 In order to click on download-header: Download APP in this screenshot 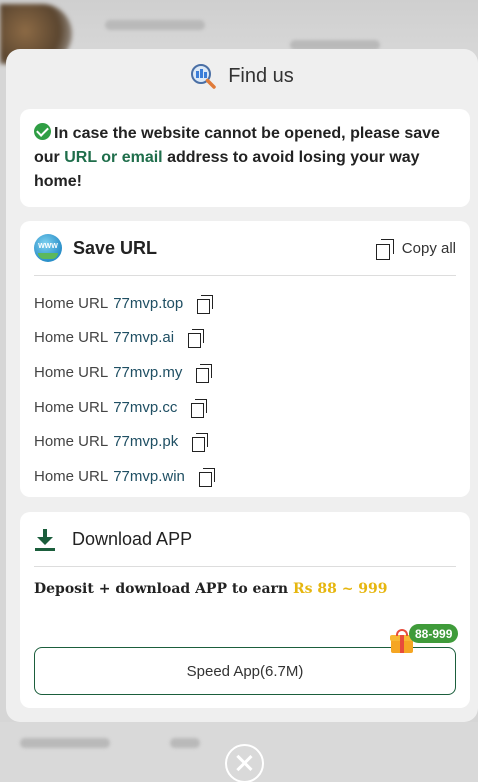, I will do `click(245, 539)`.